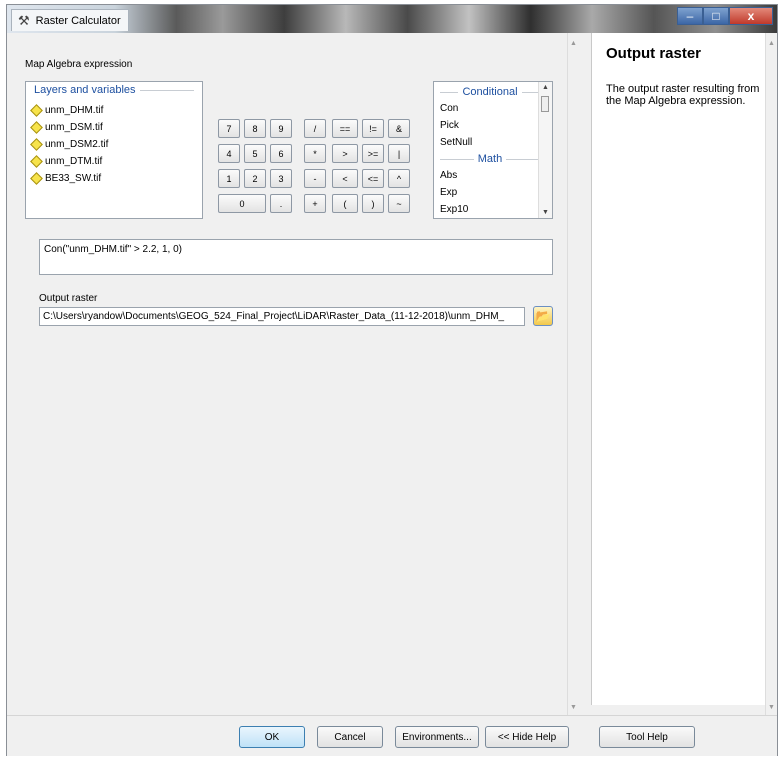 Image resolution: width=778 pixels, height=759 pixels. What do you see at coordinates (373, 153) in the screenshot?
I see `key-greater-equal: >=` at bounding box center [373, 153].